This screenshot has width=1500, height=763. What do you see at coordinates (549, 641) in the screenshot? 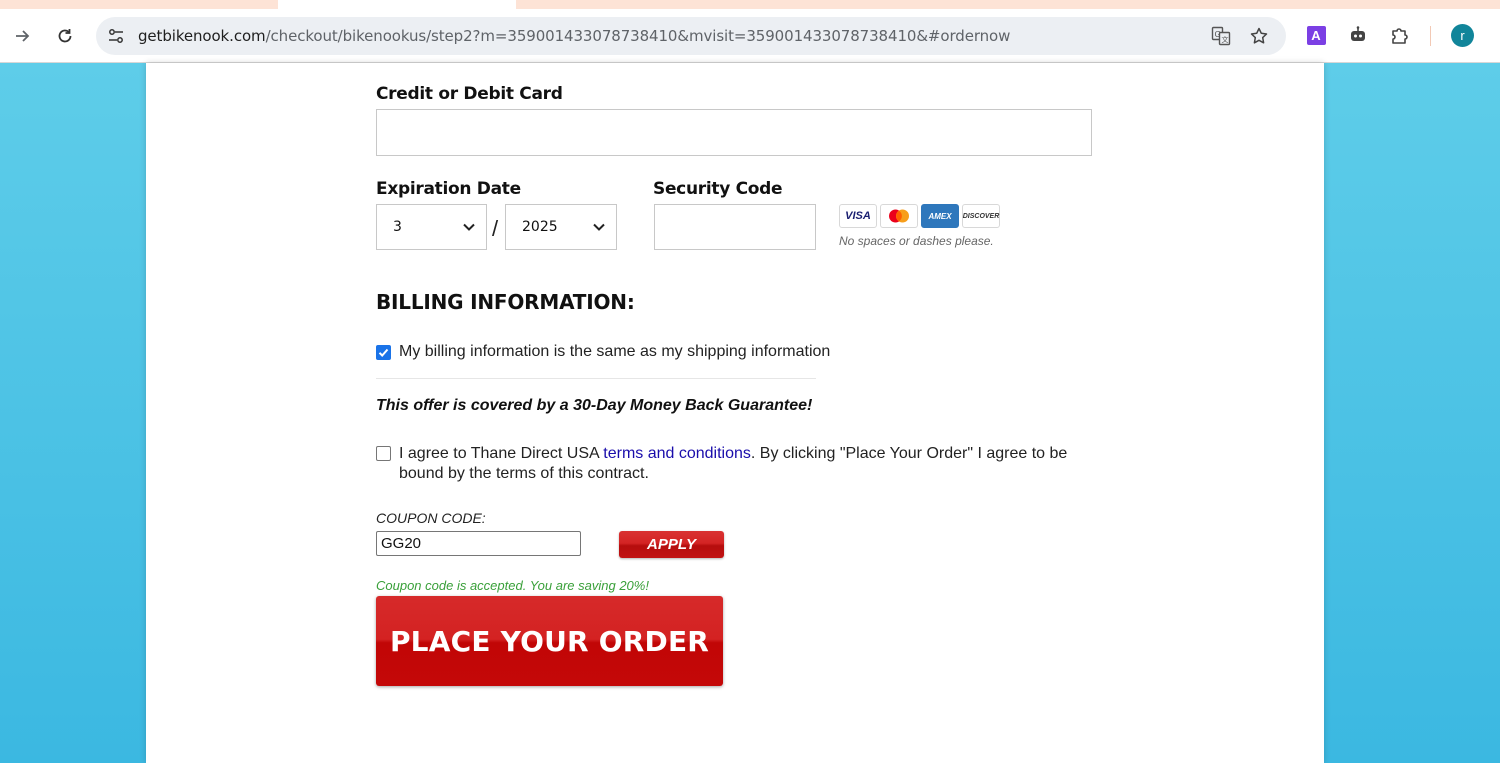
I see `place-order-button: PLACE YOUR ORDER` at bounding box center [549, 641].